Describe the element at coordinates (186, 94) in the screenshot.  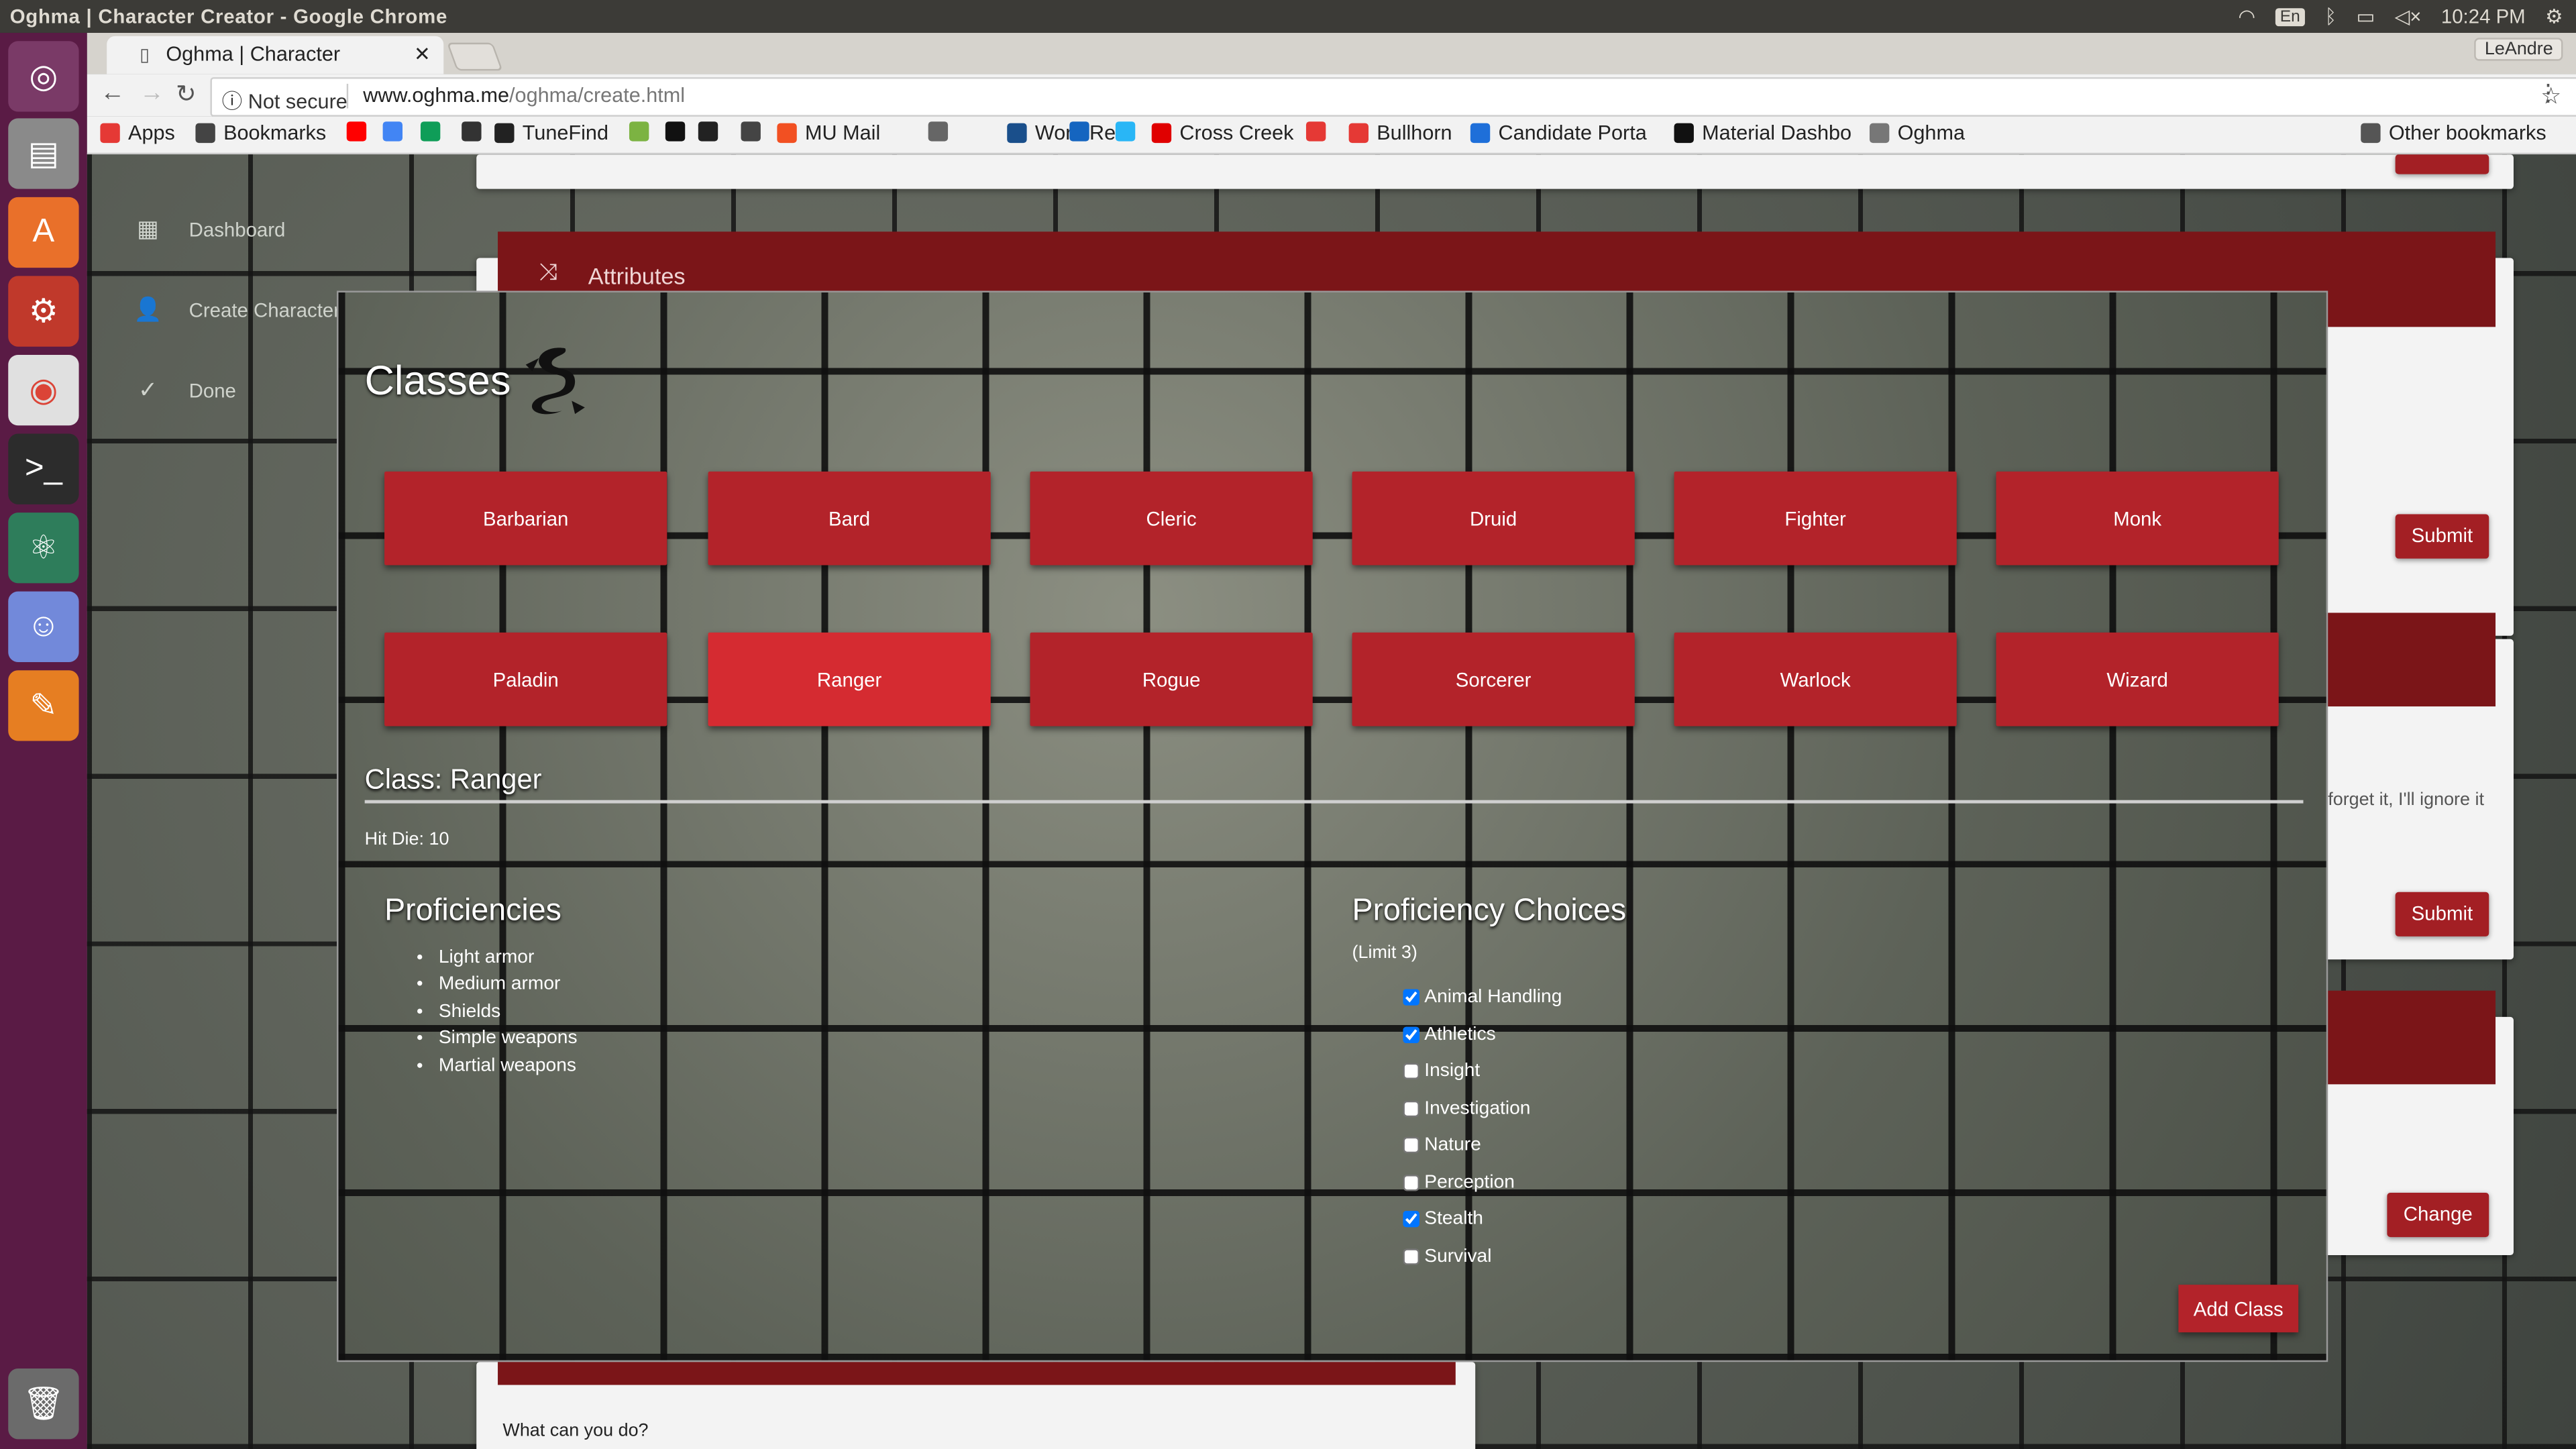
I see `reload-icon: ↻` at that location.